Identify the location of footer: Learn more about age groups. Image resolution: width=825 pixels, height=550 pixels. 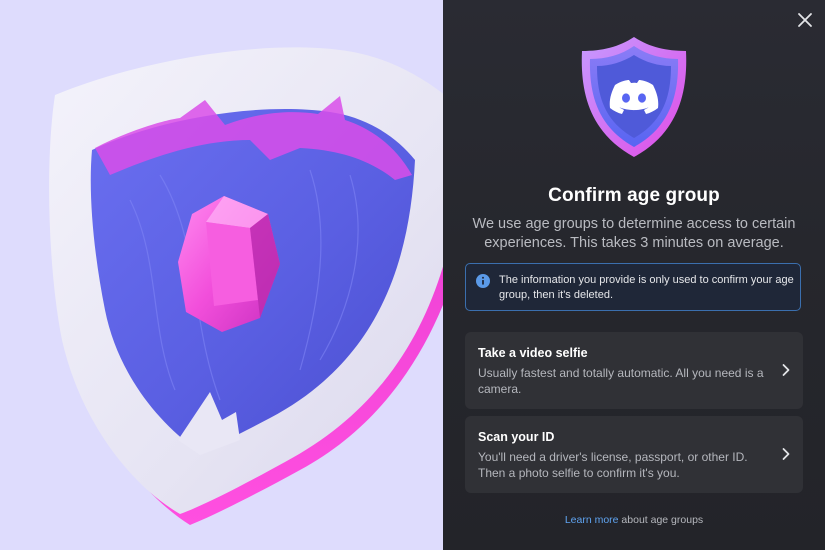
(634, 520).